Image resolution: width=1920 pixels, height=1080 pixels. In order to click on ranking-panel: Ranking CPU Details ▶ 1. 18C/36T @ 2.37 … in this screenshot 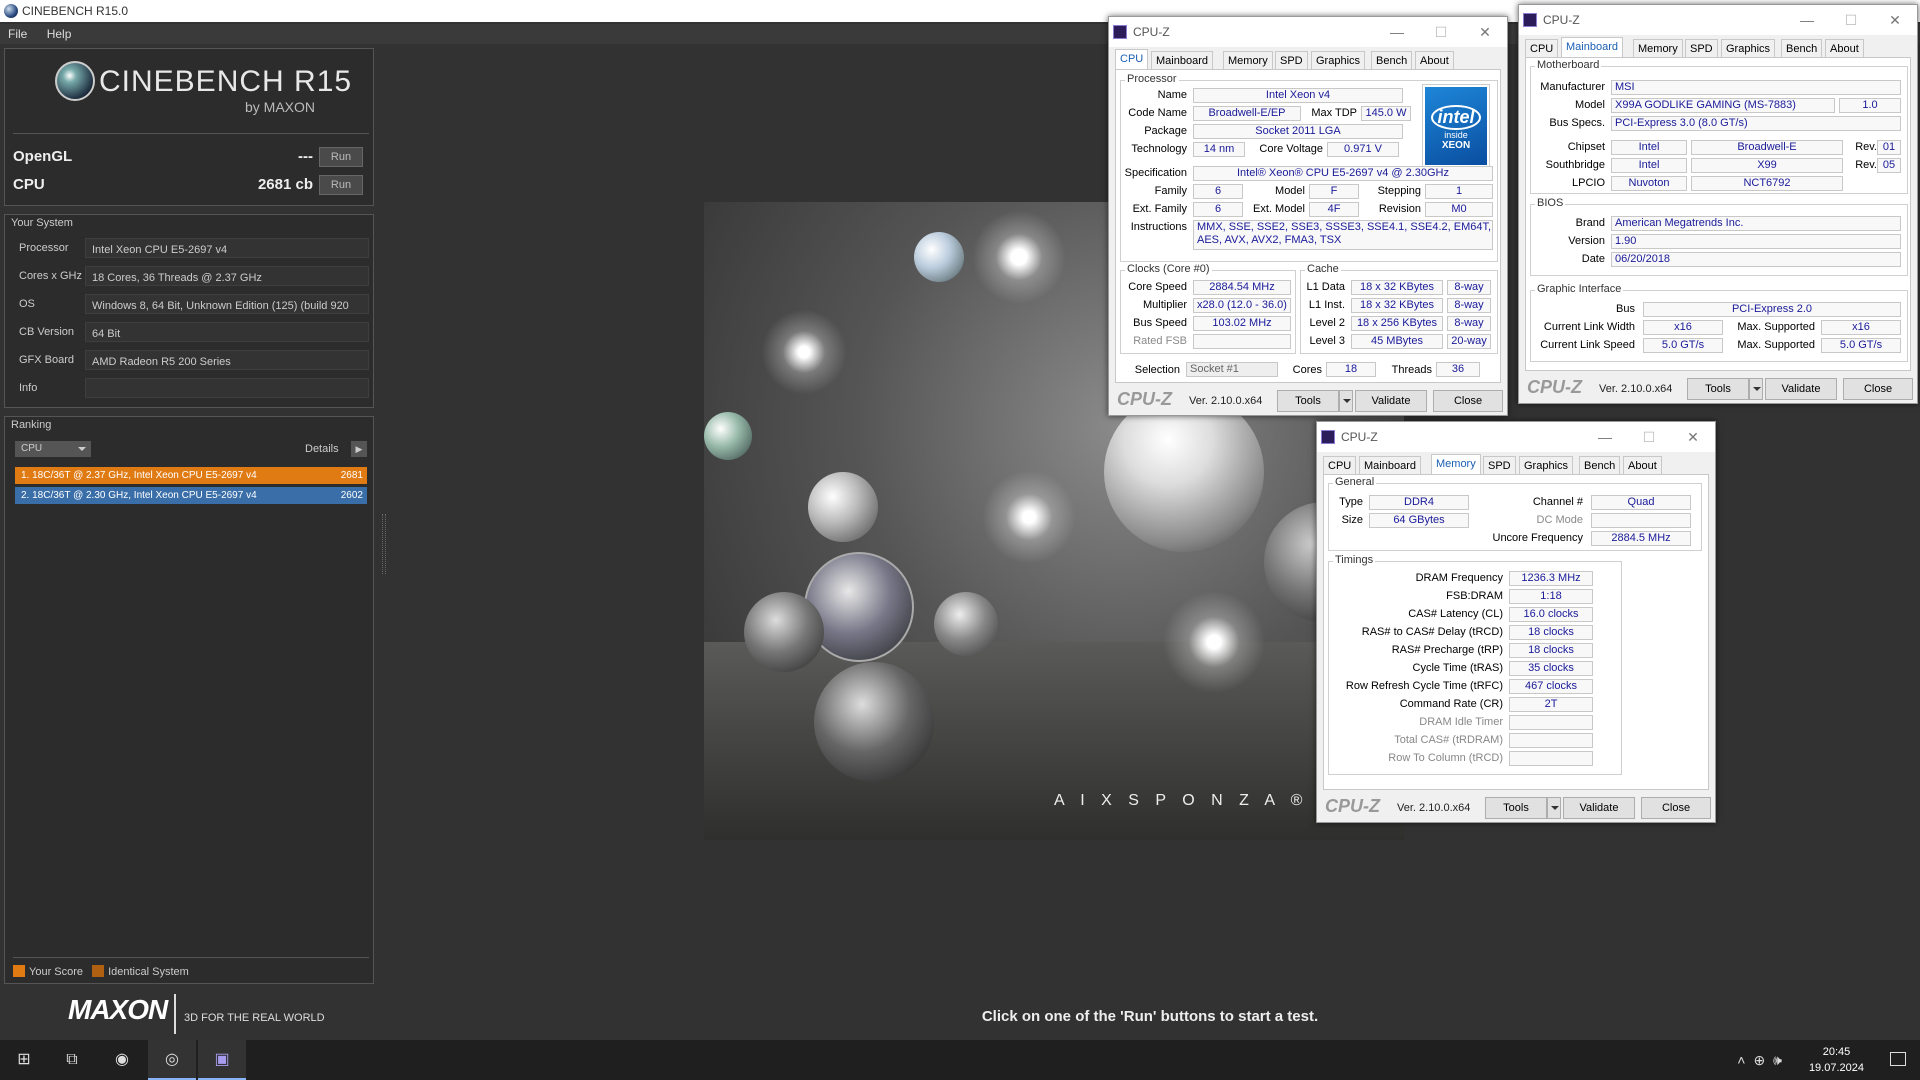, I will do `click(189, 700)`.